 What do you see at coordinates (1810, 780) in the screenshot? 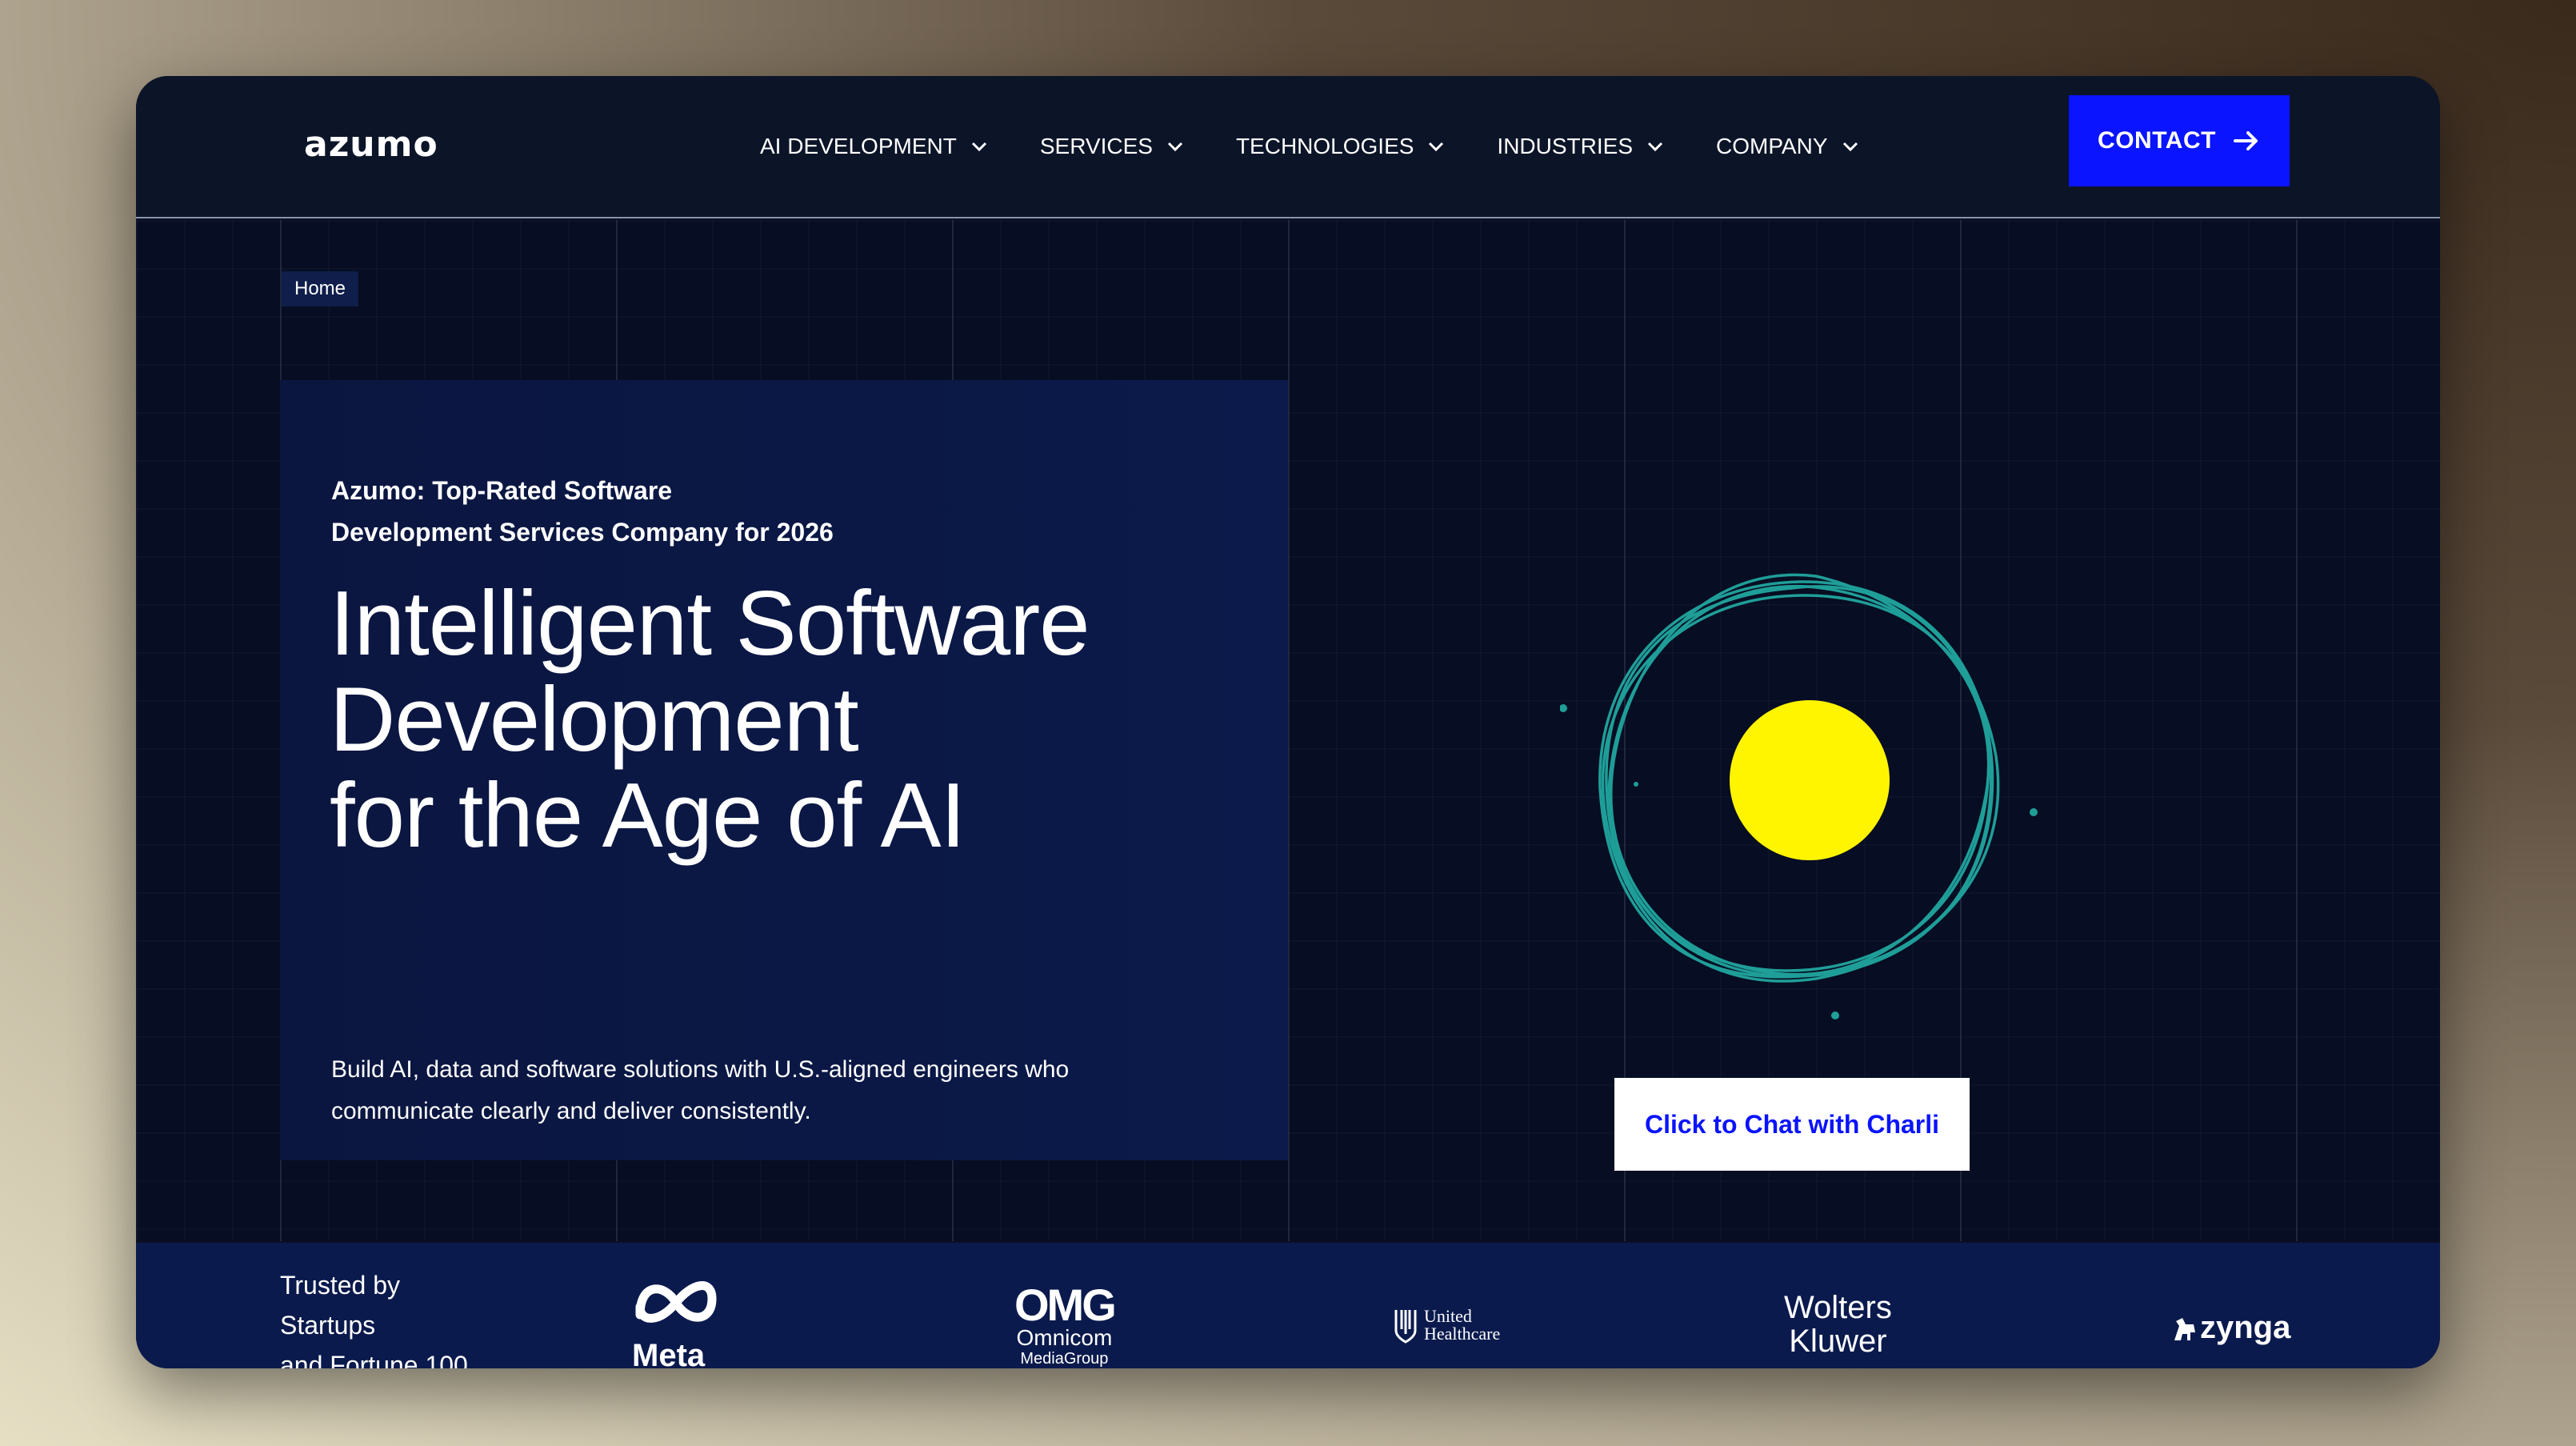
I see `orb-core` at bounding box center [1810, 780].